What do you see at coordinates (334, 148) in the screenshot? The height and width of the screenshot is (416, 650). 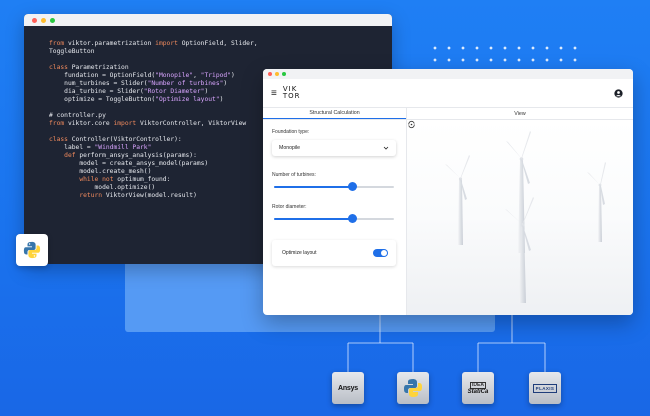 I see `foundation-type-select: Monopile` at bounding box center [334, 148].